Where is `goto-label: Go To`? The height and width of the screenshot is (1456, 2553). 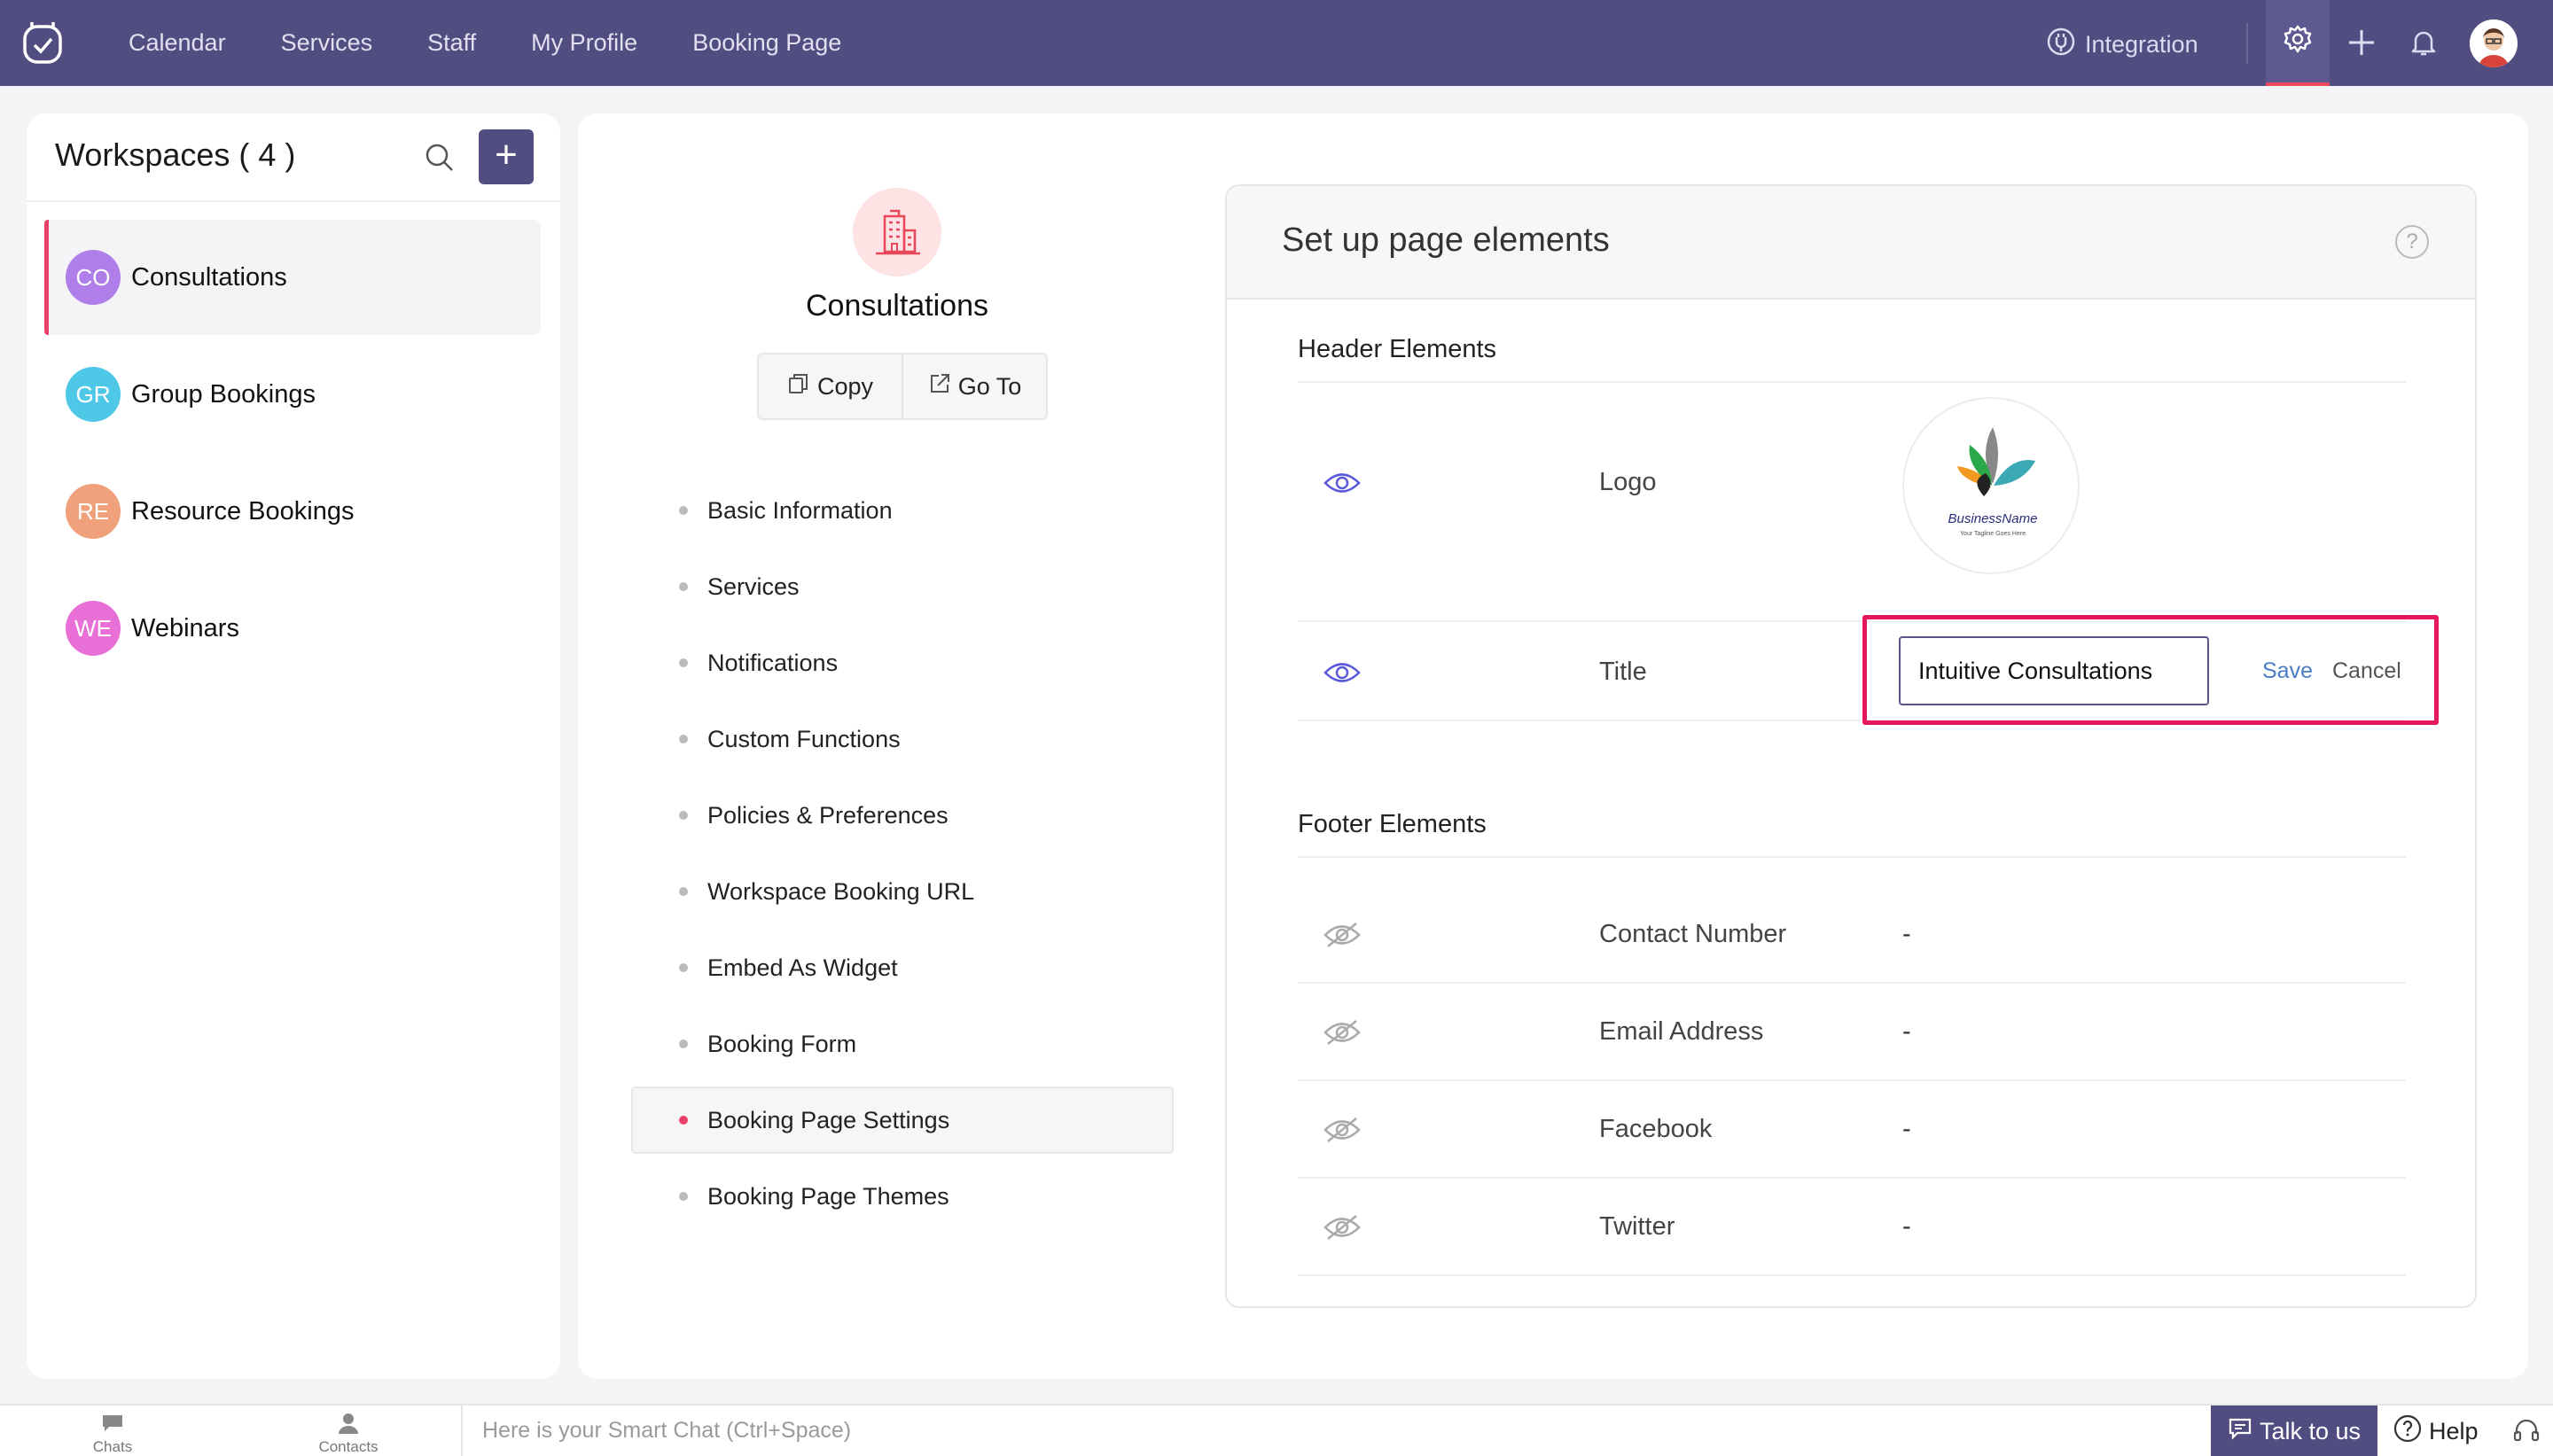 goto-label: Go To is located at coordinates (989, 386).